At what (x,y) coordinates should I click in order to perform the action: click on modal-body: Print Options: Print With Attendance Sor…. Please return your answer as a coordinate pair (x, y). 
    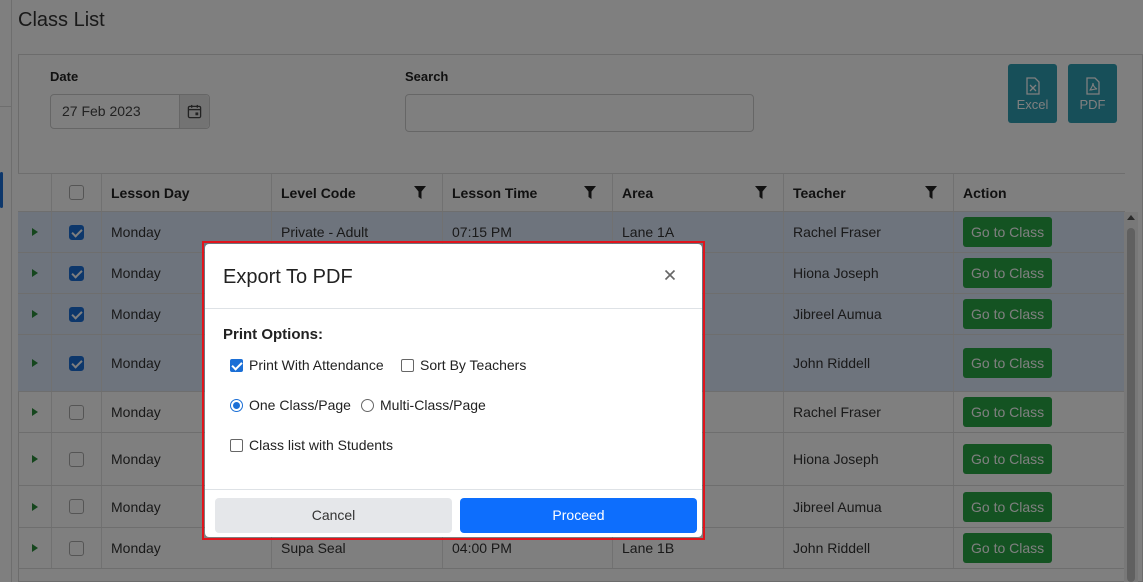
    Looking at the image, I should click on (453, 399).